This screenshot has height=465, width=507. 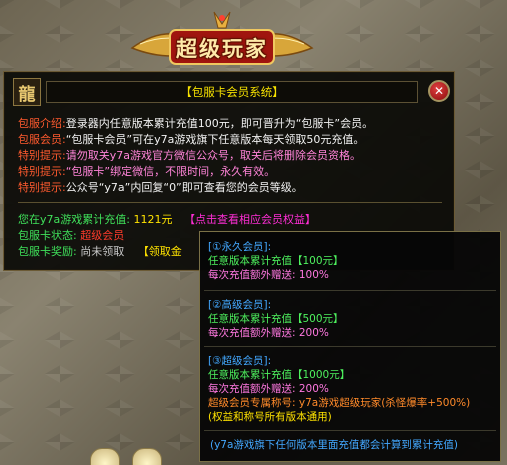 What do you see at coordinates (213, 155) in the screenshot?
I see `info-text: 请勿取关y7a游戏官方微信公众号，取关后将删除会员资格。` at bounding box center [213, 155].